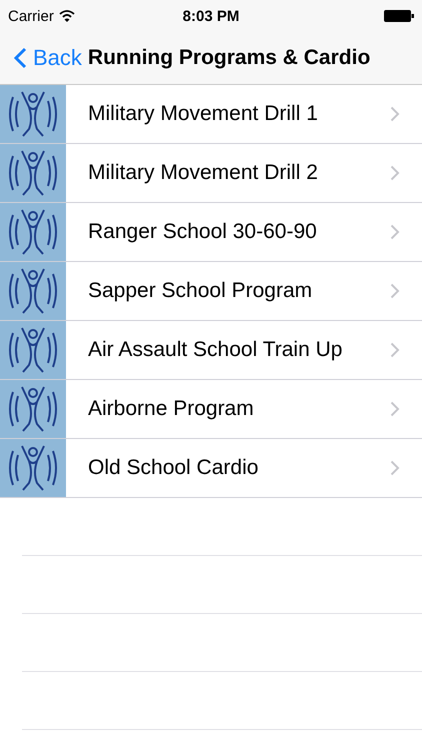  What do you see at coordinates (211, 173) in the screenshot?
I see `program-row: Military Movement Drill 2` at bounding box center [211, 173].